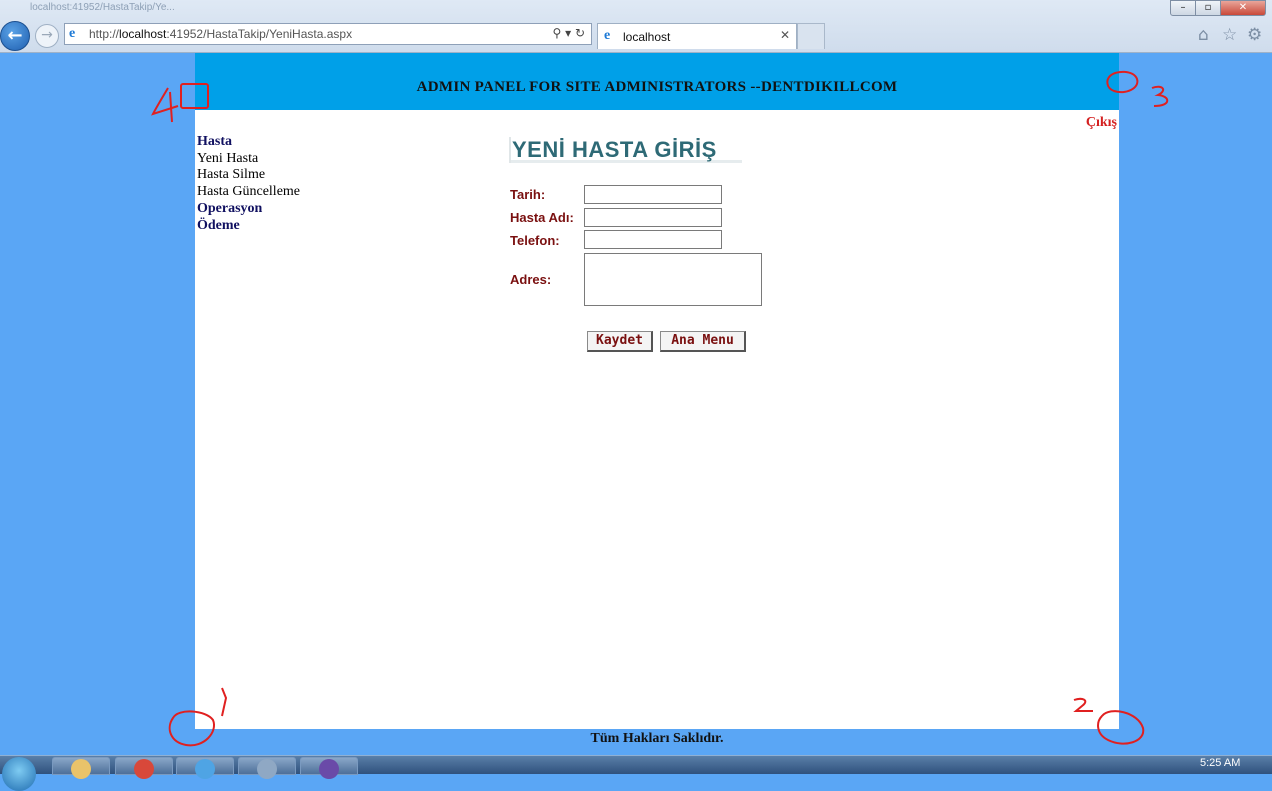  I want to click on start-button, so click(19, 774).